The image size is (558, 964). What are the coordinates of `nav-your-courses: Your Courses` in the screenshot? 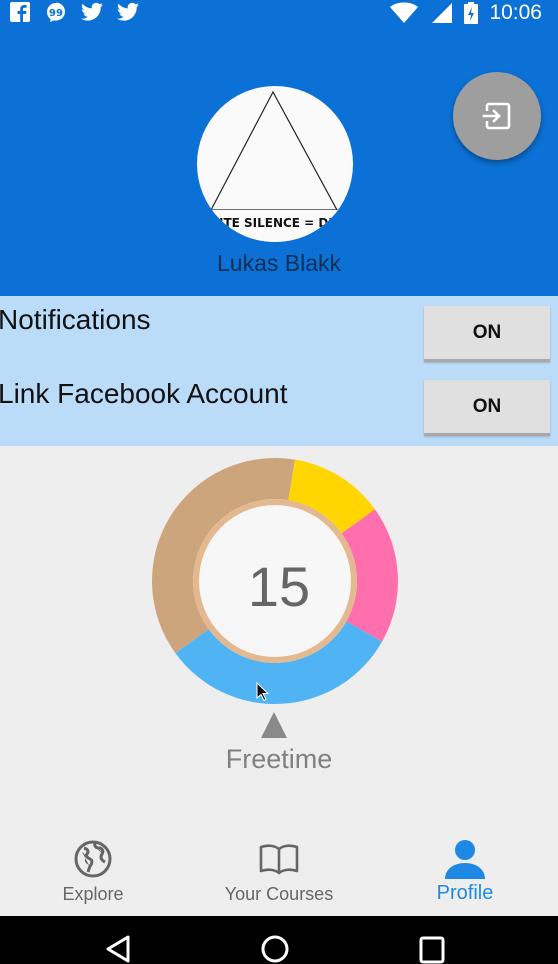 It's located at (279, 876).